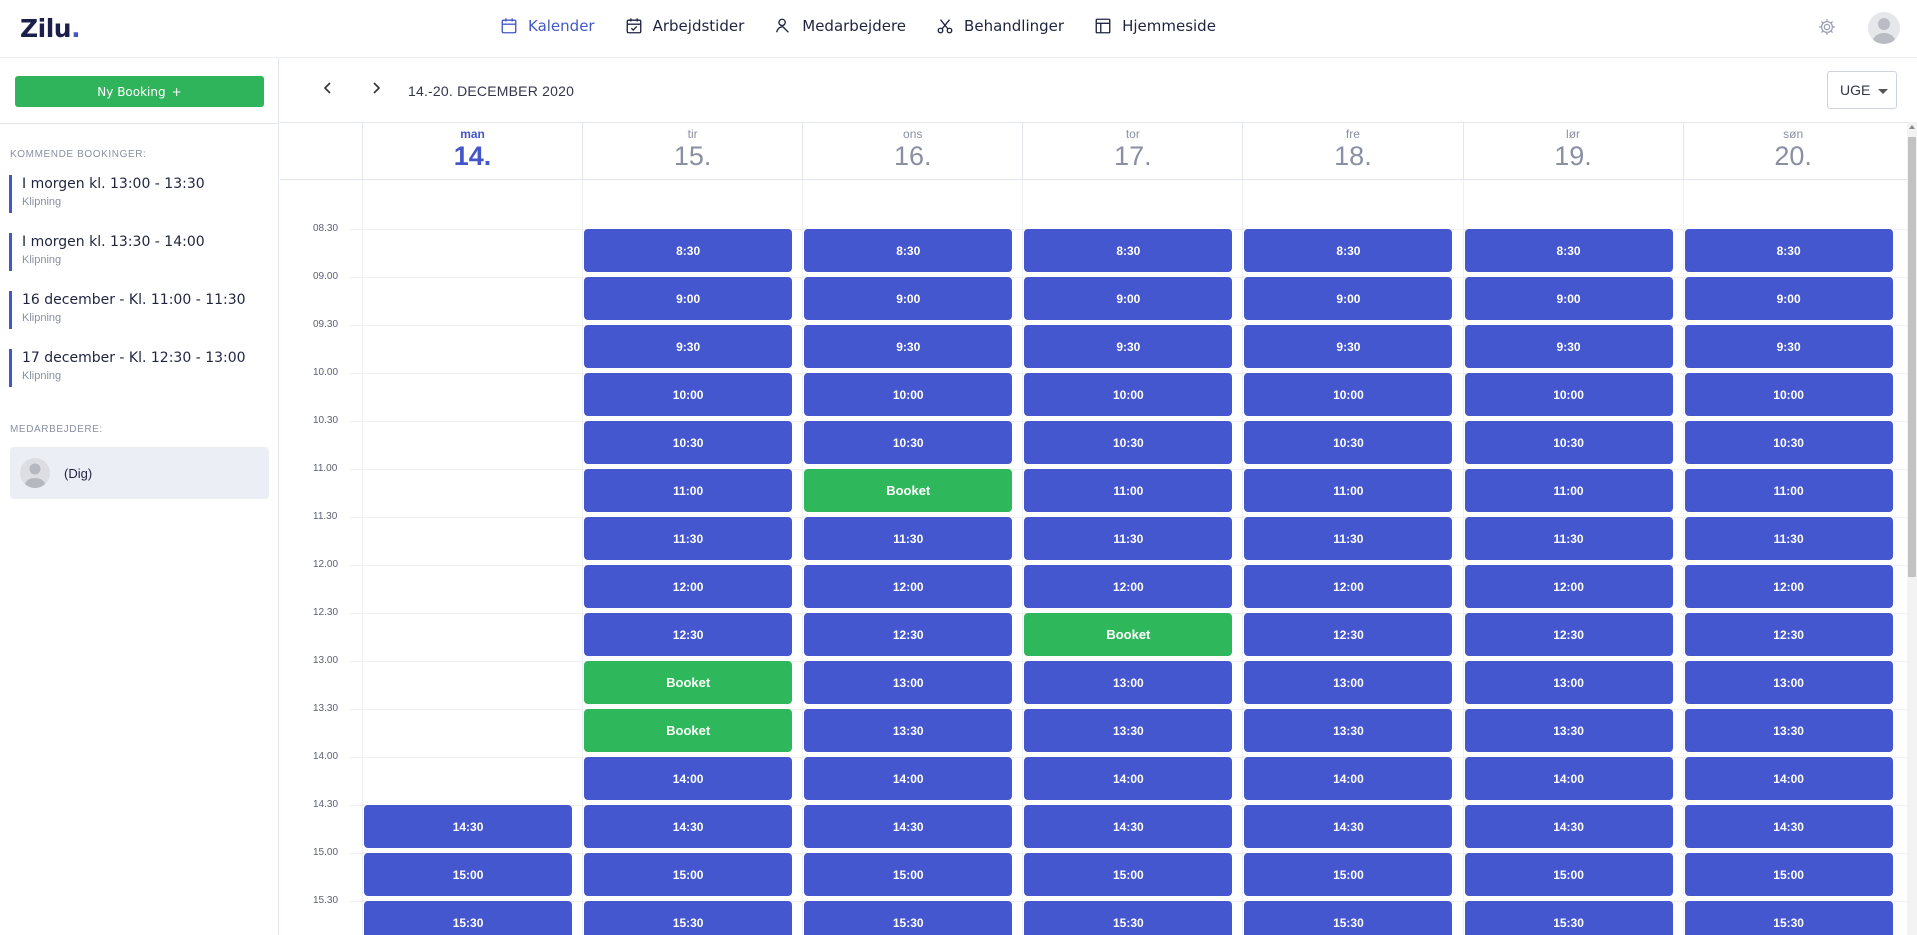  I want to click on upcoming-booking-item: 16 december - Kl. 11:00 - 11:30 Klipning, so click(139, 310).